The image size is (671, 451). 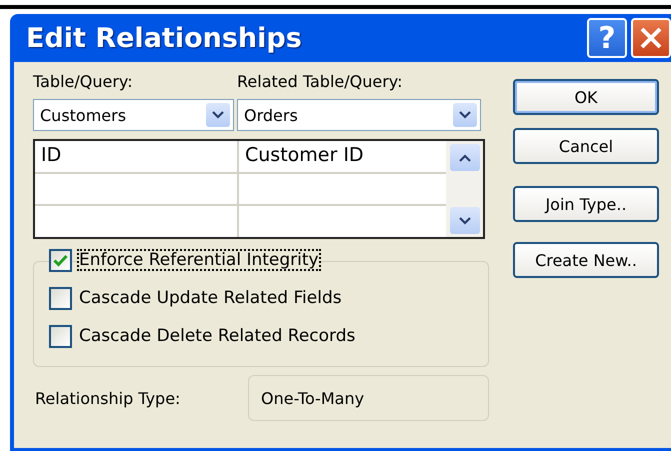 I want to click on close-icon, so click(x=651, y=38).